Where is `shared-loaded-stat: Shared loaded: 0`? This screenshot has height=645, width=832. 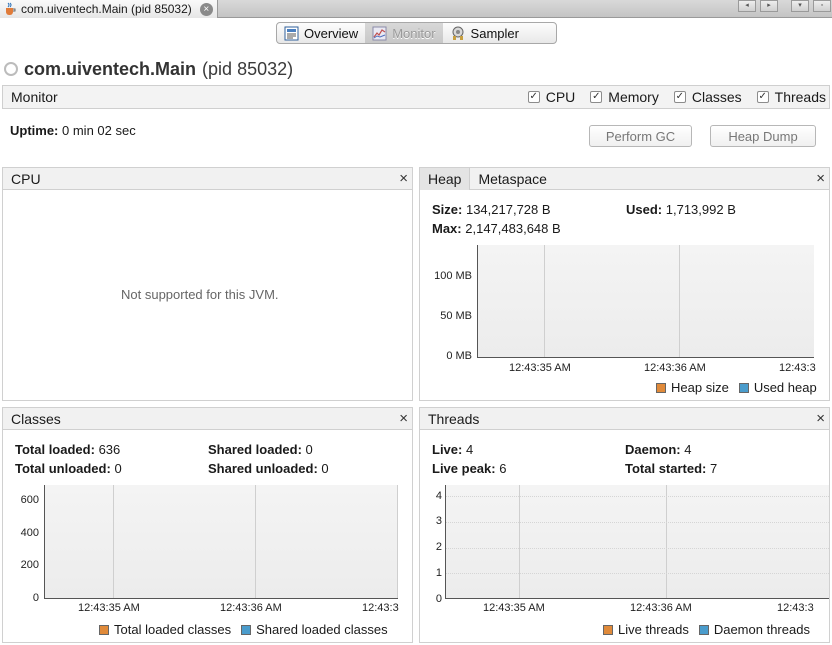 shared-loaded-stat: Shared loaded: 0 is located at coordinates (260, 449).